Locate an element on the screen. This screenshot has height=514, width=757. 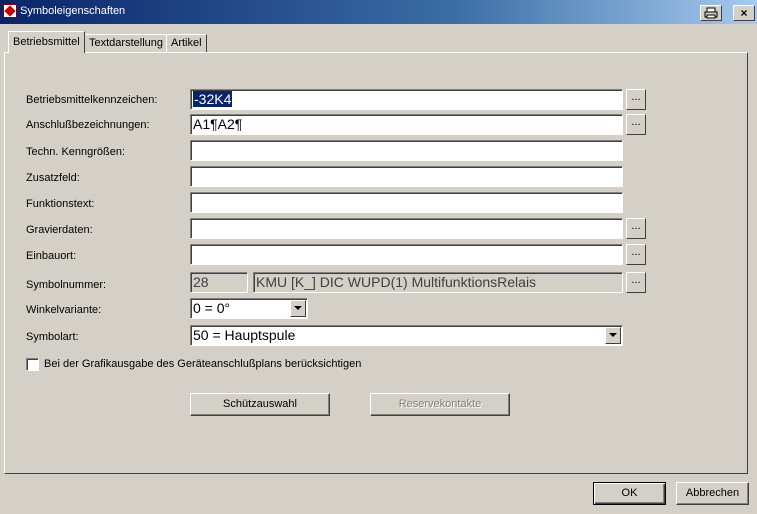
funktionstext-label: Funktionstext: is located at coordinates (60, 204).